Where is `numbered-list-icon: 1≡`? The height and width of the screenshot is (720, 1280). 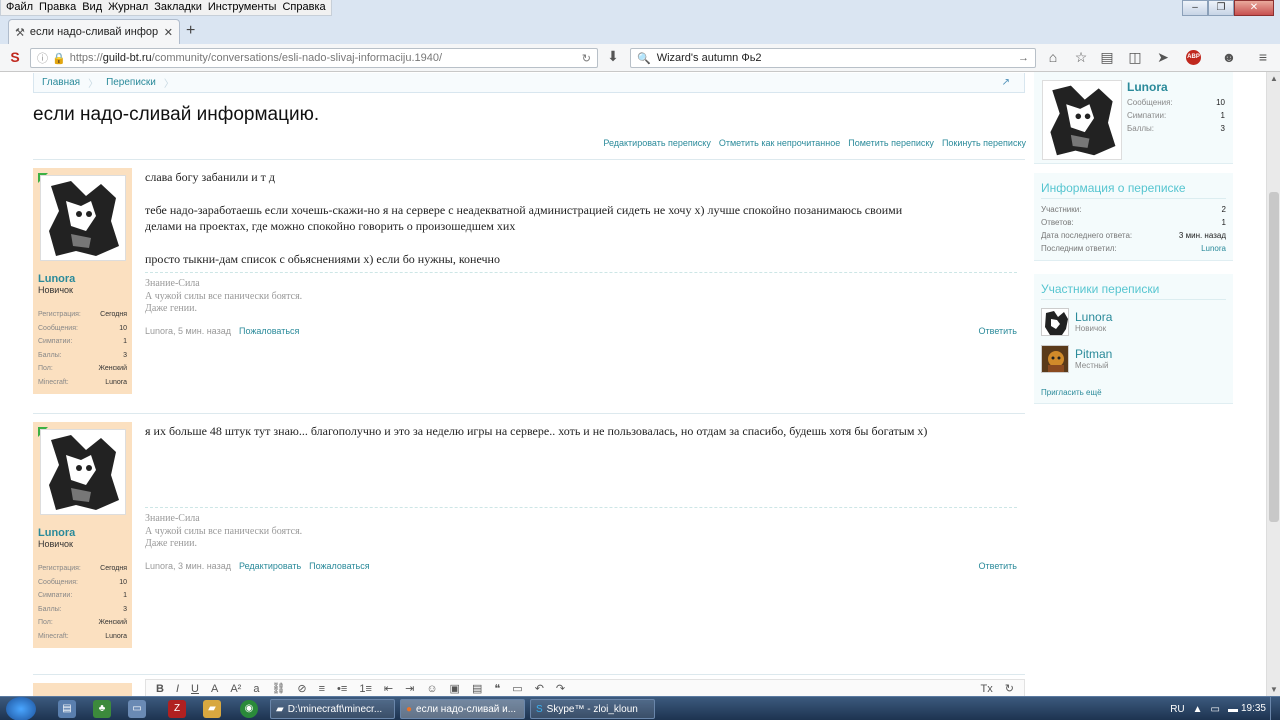 numbered-list-icon: 1≡ is located at coordinates (365, 689).